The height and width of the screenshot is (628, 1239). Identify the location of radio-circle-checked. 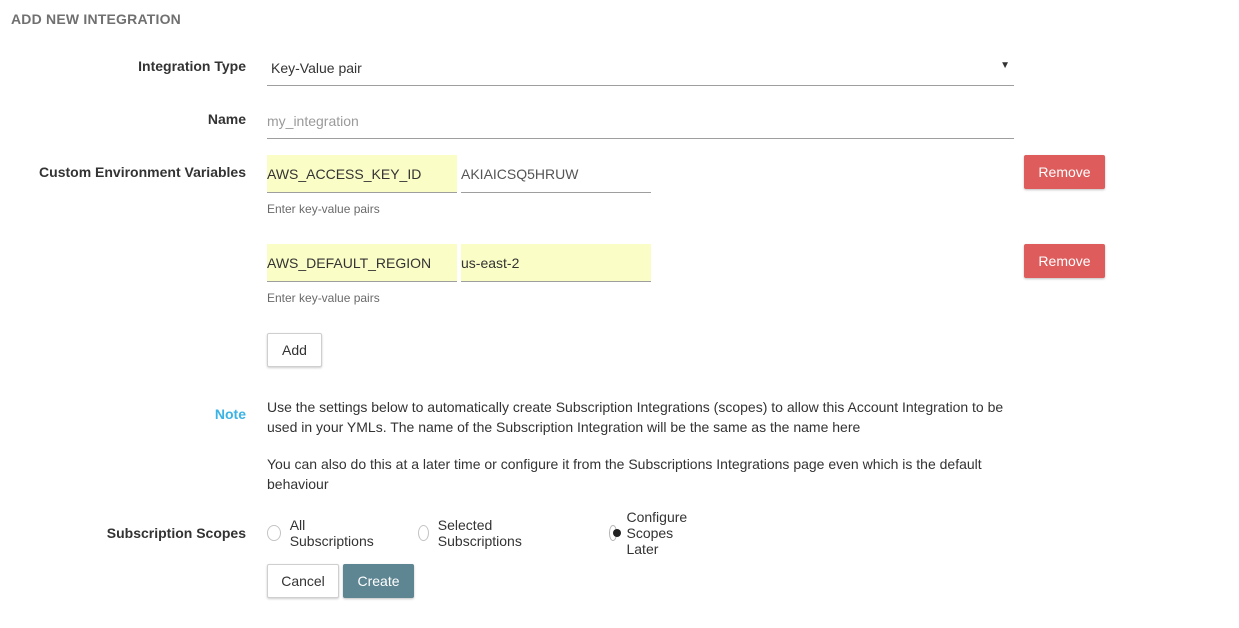
(615, 533).